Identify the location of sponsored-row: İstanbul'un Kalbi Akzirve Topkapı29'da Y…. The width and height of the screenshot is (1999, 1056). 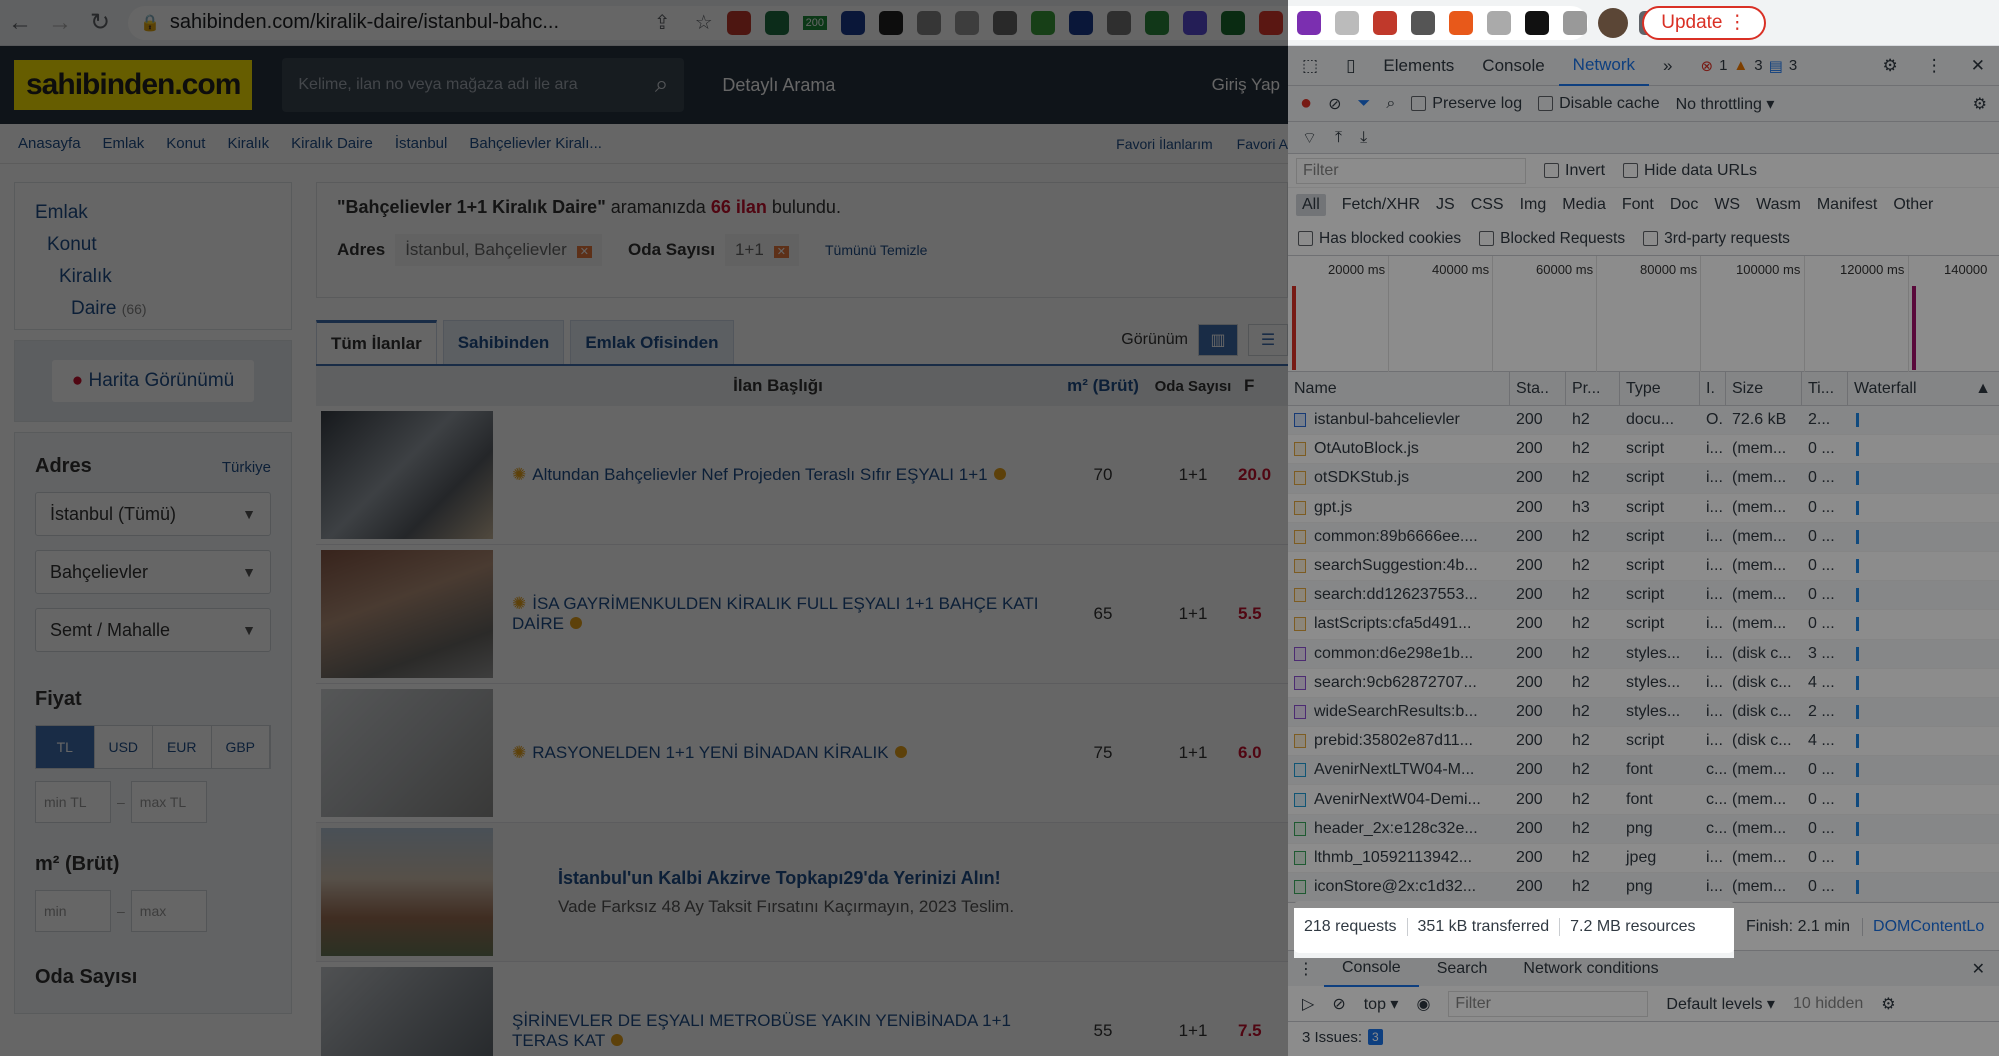
(802, 892).